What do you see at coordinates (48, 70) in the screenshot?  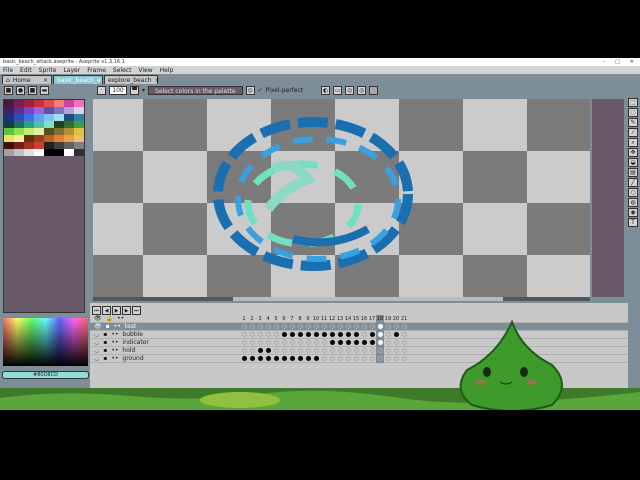 I see `menu-sprite: Sprite` at bounding box center [48, 70].